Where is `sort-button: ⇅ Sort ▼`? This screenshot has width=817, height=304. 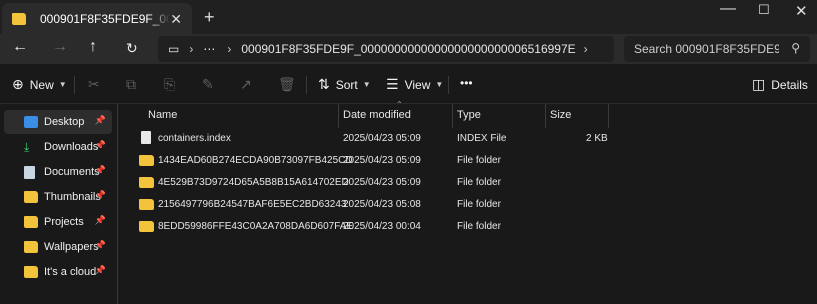 sort-button: ⇅ Sort ▼ is located at coordinates (344, 84).